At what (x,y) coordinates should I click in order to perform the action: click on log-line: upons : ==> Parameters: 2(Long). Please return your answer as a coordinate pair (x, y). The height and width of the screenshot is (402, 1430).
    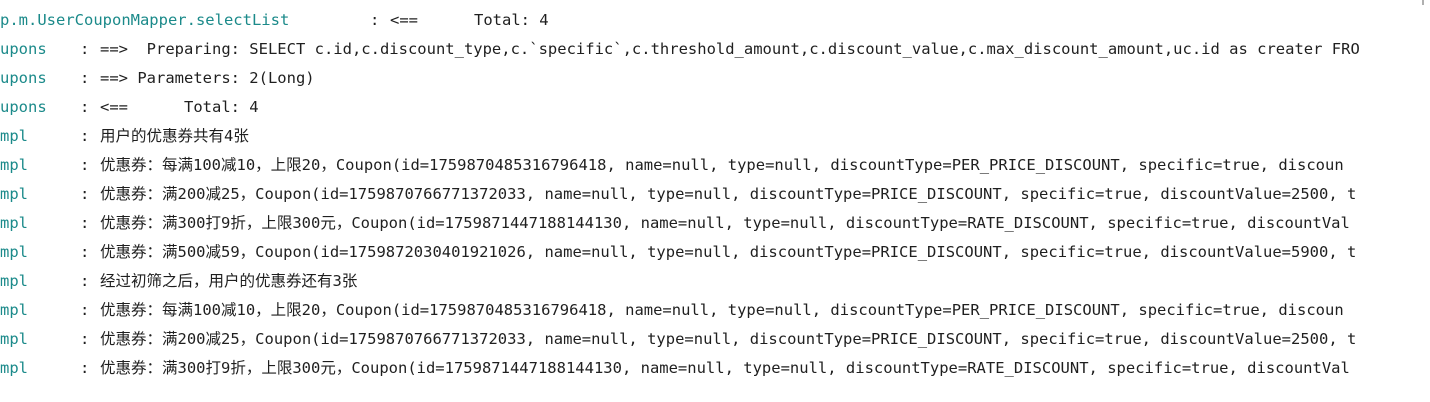
    Looking at the image, I should click on (715, 78).